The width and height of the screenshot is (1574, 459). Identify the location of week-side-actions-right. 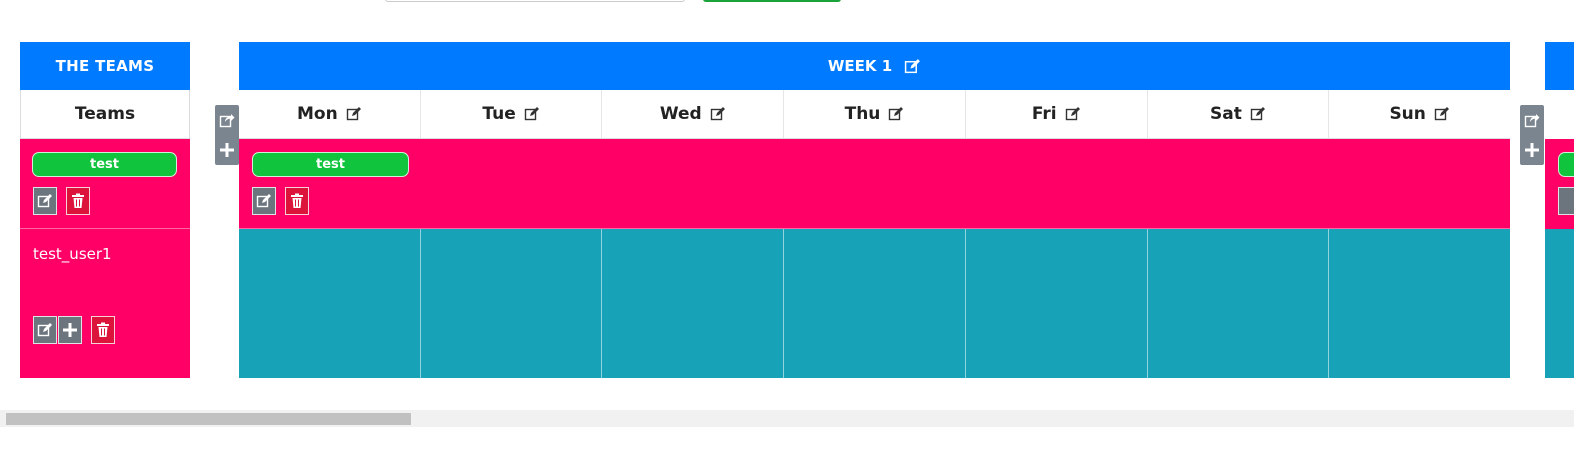
(1532, 135).